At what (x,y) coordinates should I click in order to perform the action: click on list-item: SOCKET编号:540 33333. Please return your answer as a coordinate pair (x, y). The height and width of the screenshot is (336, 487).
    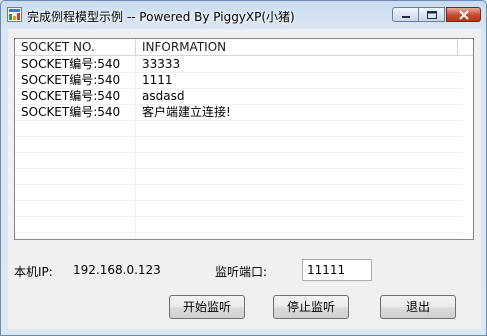
    Looking at the image, I should click on (244, 64).